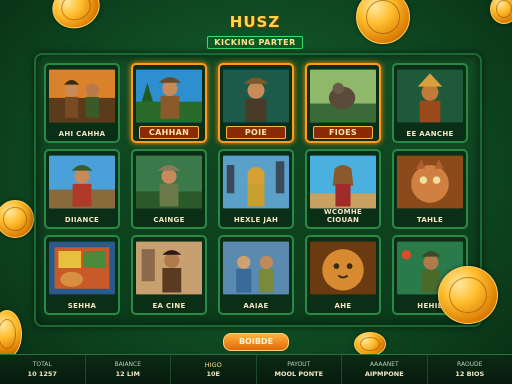 This screenshot has height=384, width=512. I want to click on tile-label: TAHLE, so click(430, 220).